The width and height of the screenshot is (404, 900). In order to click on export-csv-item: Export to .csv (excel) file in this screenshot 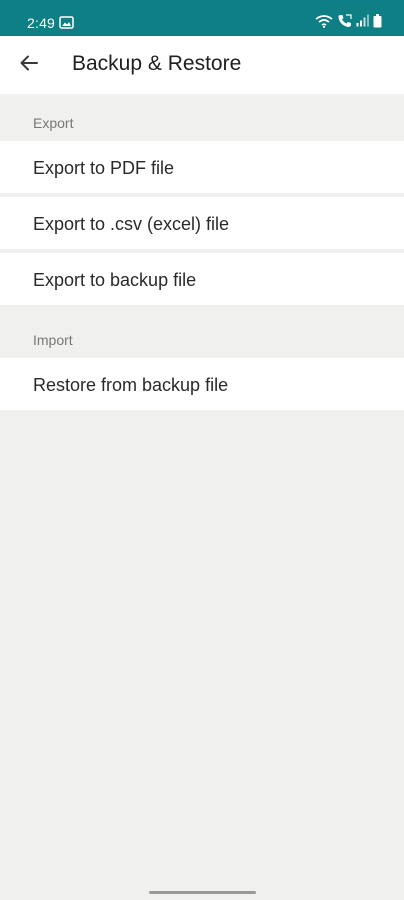, I will do `click(202, 223)`.